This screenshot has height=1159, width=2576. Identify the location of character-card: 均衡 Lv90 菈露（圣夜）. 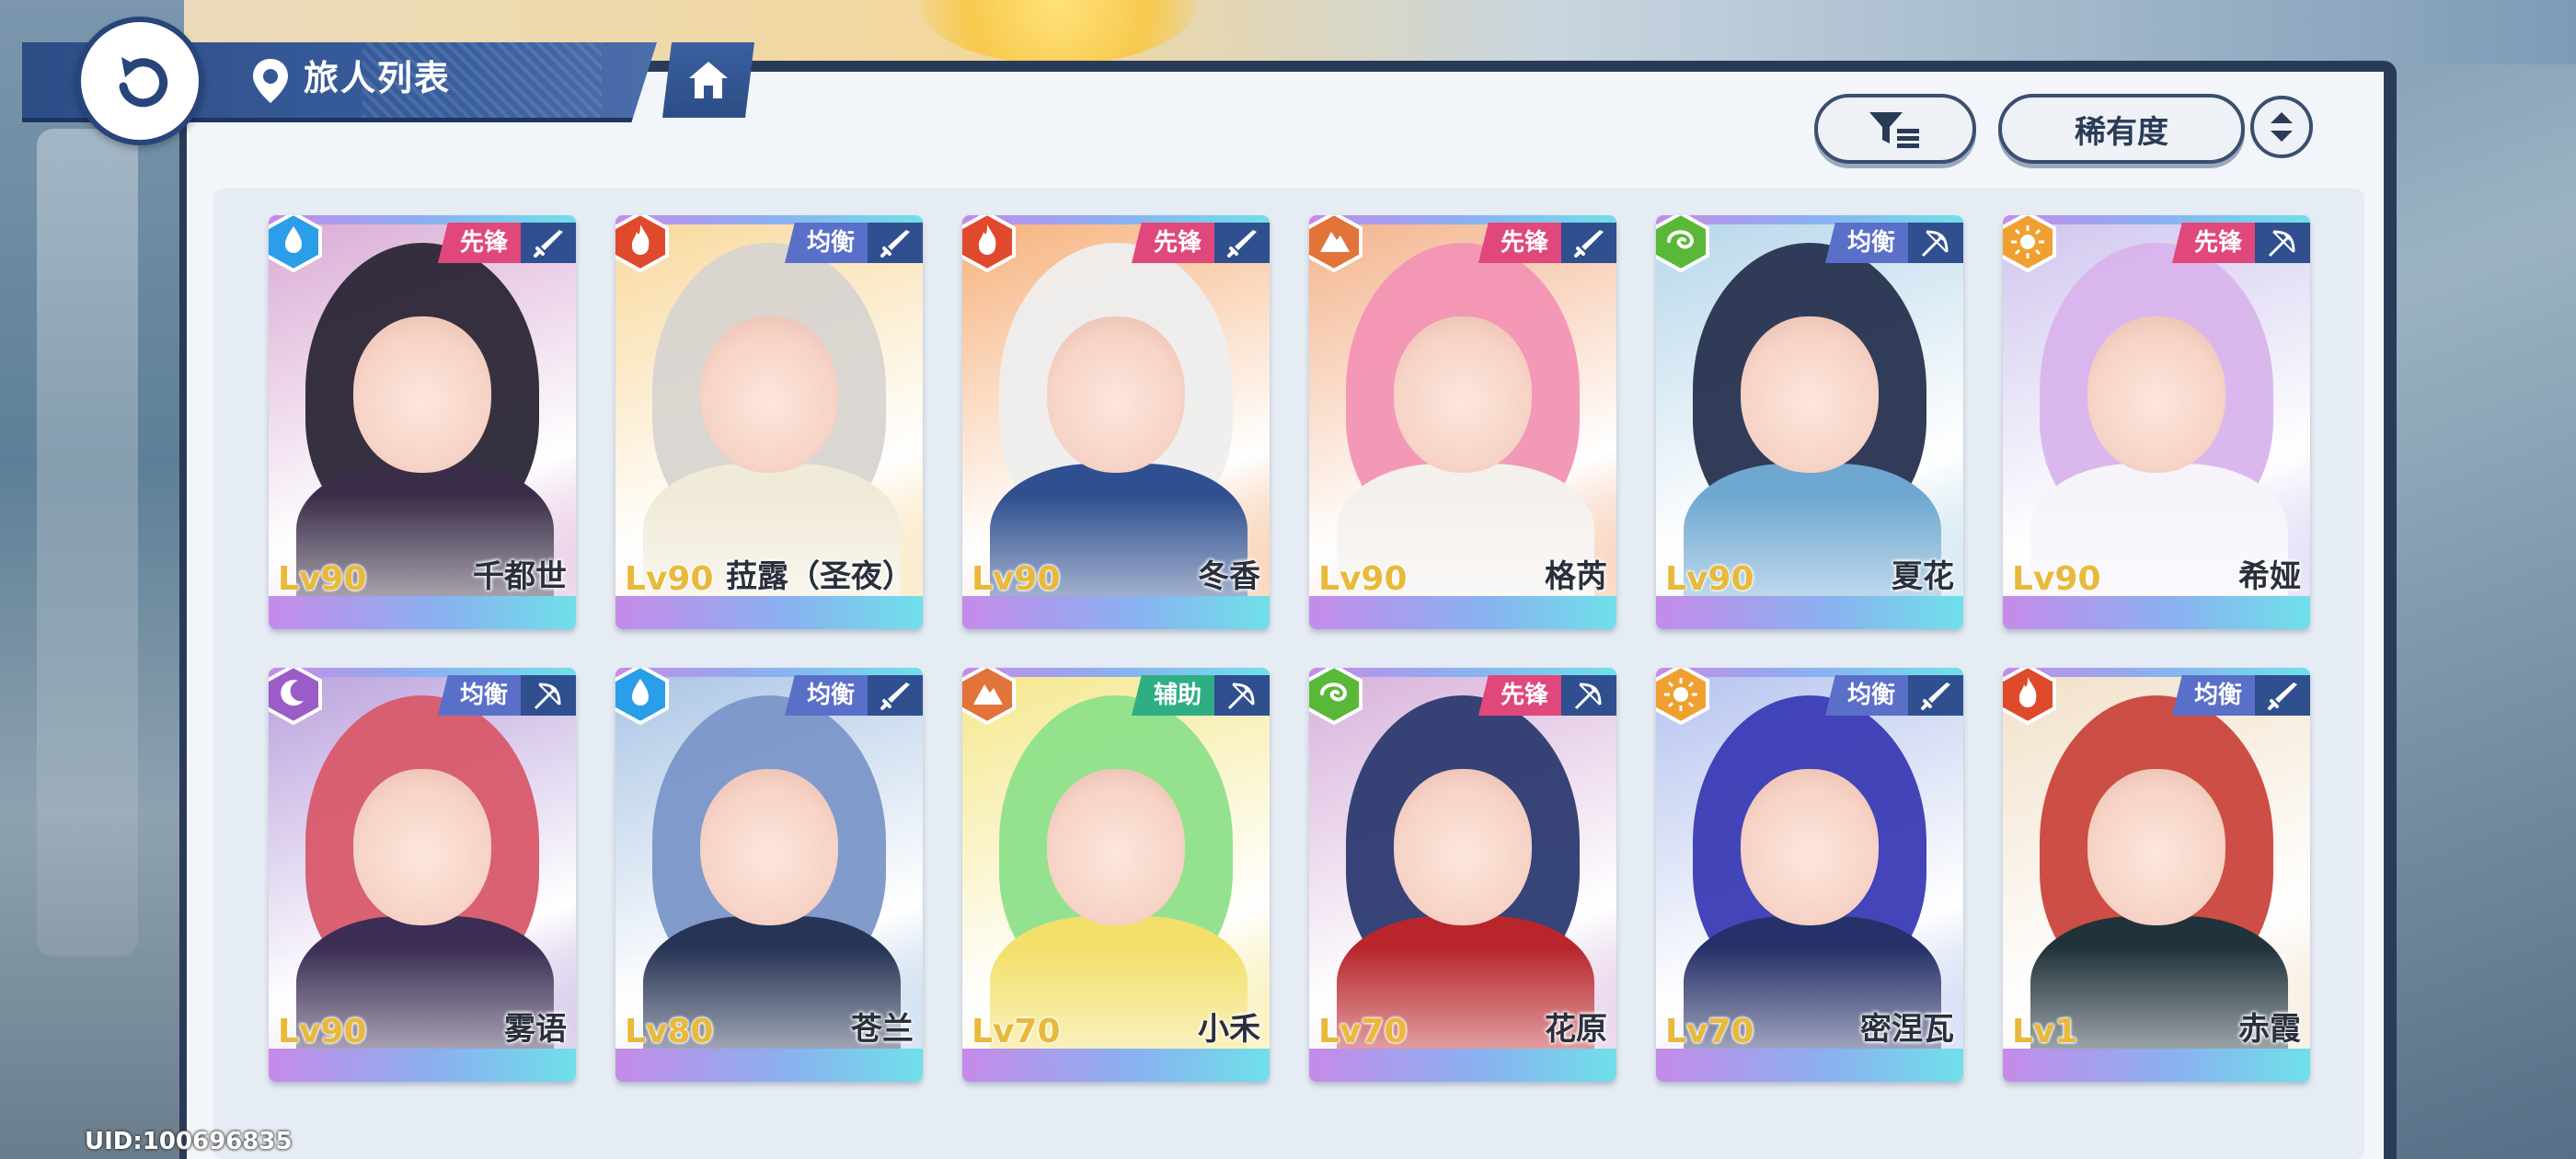
(769, 422).